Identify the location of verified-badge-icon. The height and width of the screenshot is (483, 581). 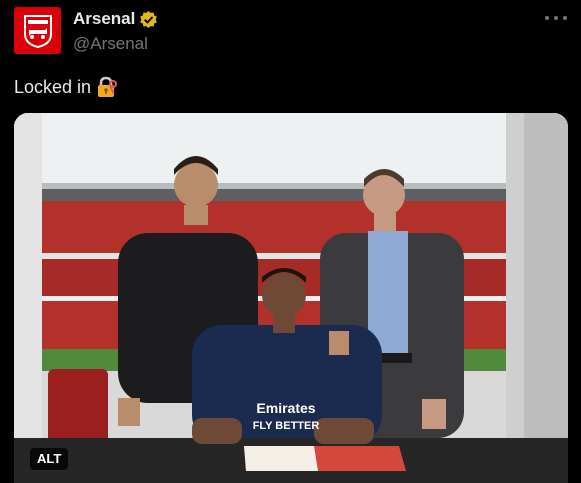
(148, 19).